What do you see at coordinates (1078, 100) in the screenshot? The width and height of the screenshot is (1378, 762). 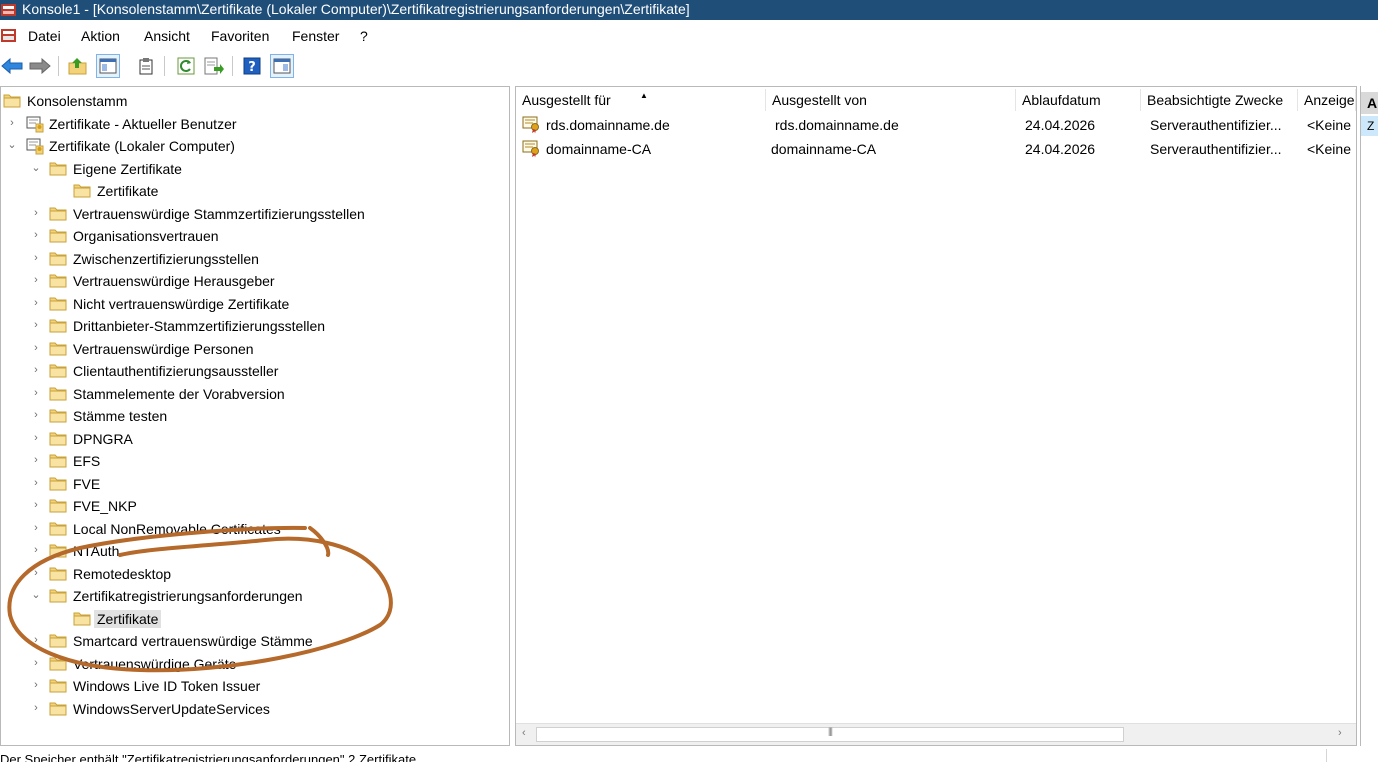 I see `column-header-ablaufdatum: Ablaufdatum` at bounding box center [1078, 100].